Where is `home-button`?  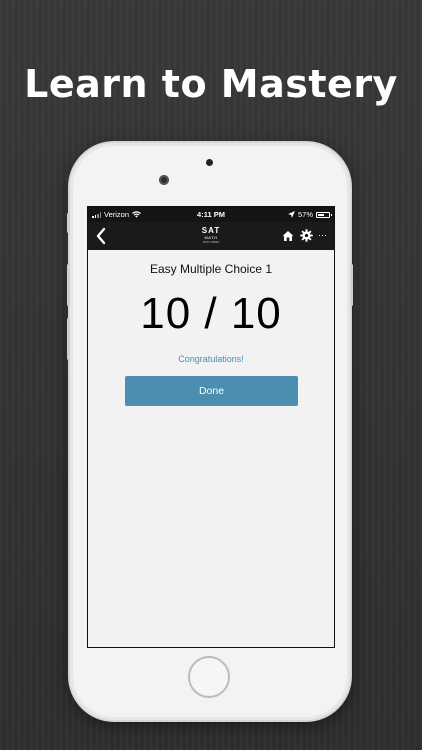 home-button is located at coordinates (209, 677).